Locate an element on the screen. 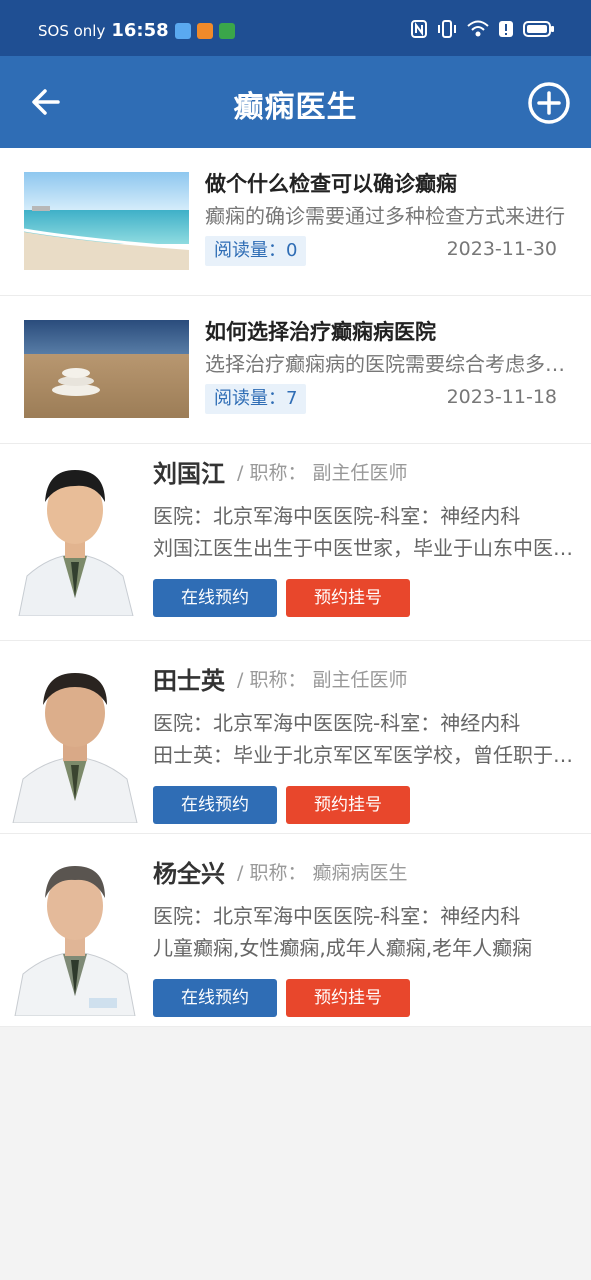 Image resolution: width=591 pixels, height=1280 pixels. wifi-icon is located at coordinates (478, 28).